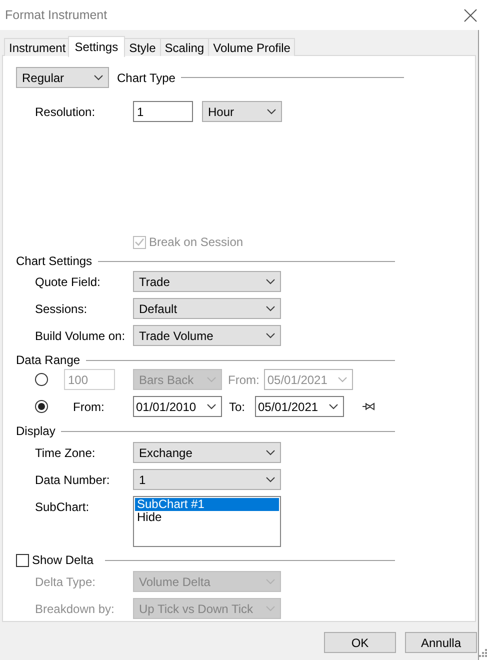 This screenshot has width=487, height=660. Describe the element at coordinates (80, 335) in the screenshot. I see `field-label: Build Volume on:` at that location.